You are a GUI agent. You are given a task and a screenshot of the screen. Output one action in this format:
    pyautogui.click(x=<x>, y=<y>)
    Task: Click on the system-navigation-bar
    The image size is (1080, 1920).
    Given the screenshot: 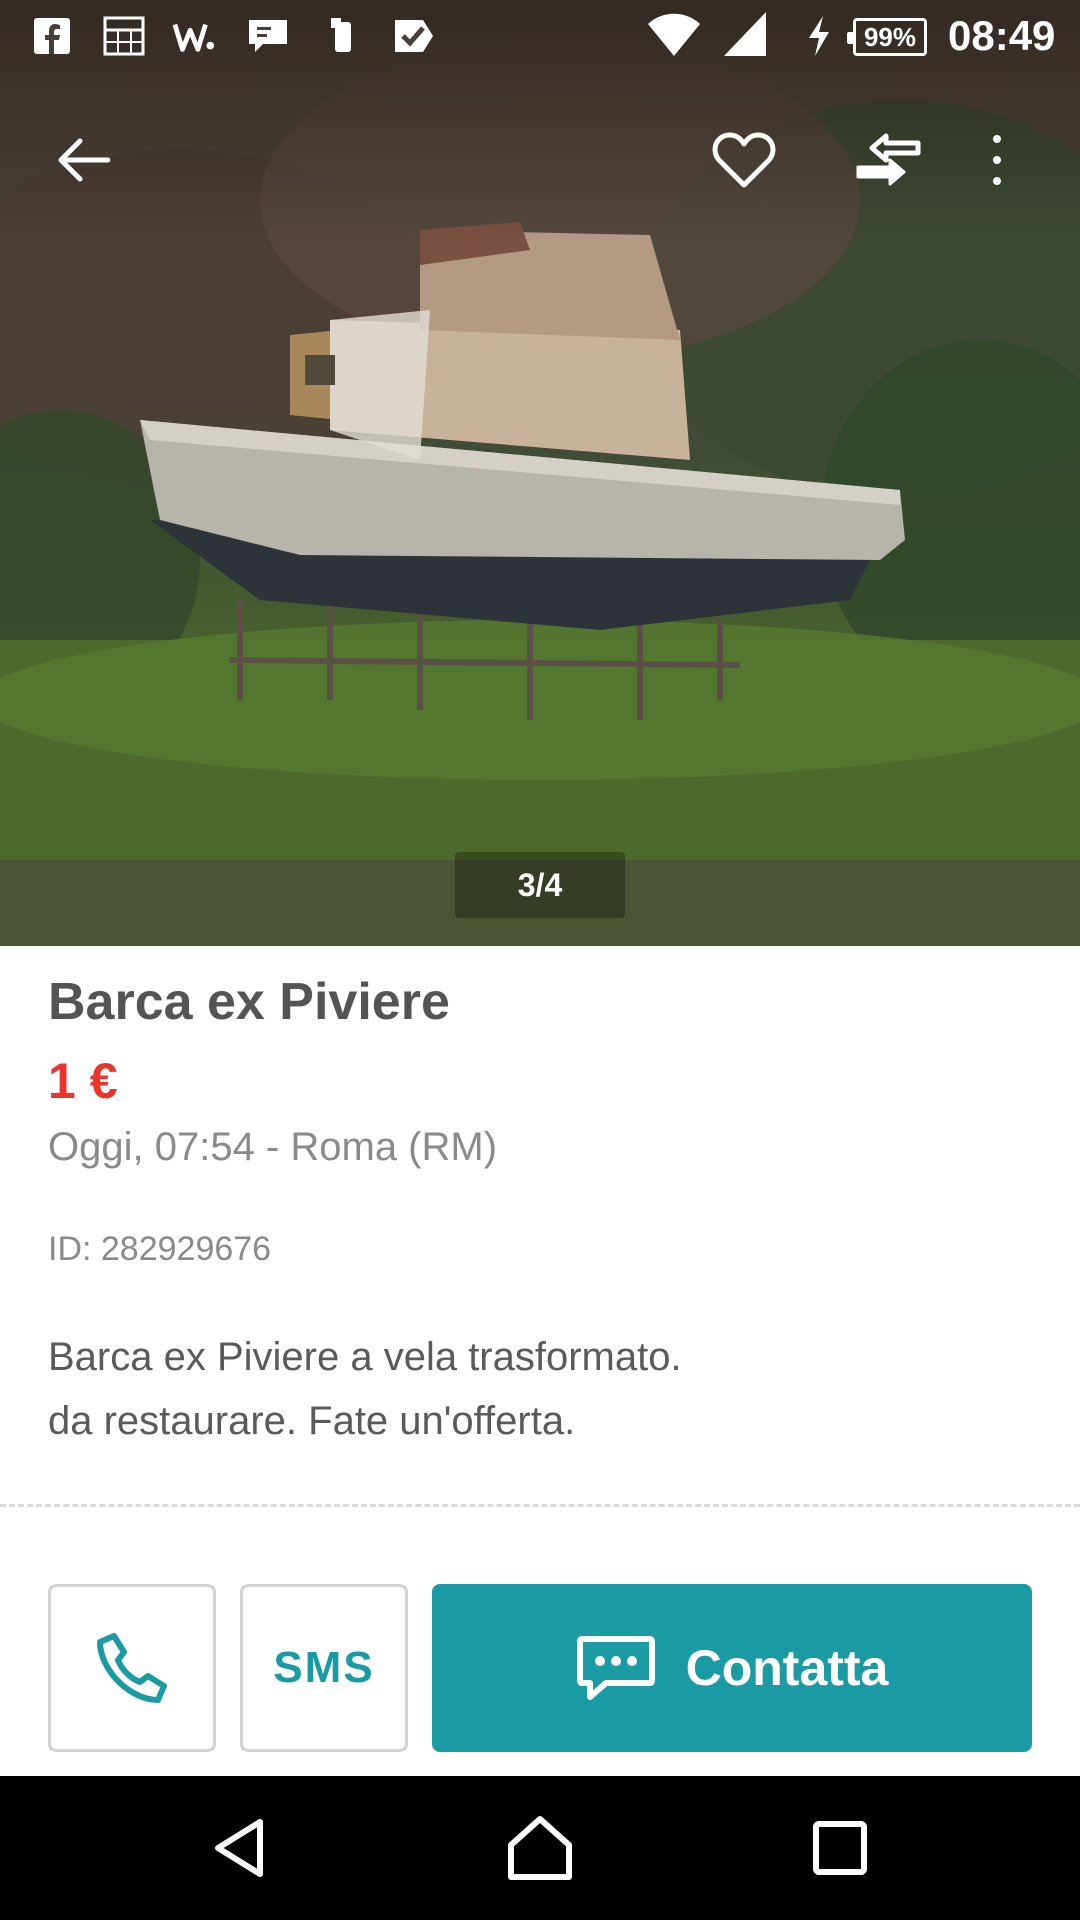 What is the action you would take?
    pyautogui.click(x=540, y=1848)
    